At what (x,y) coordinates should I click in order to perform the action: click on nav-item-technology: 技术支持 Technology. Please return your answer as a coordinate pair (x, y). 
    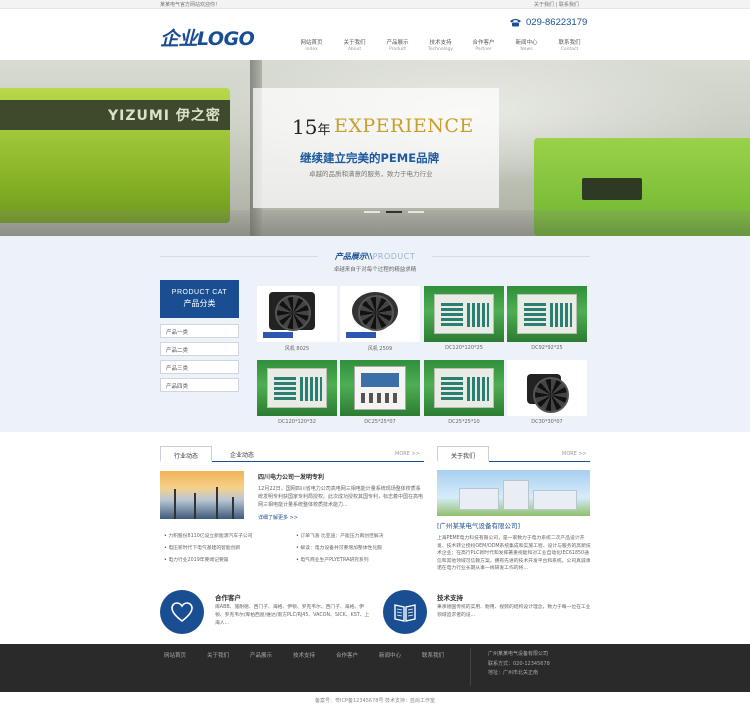
    Looking at the image, I should click on (440, 46).